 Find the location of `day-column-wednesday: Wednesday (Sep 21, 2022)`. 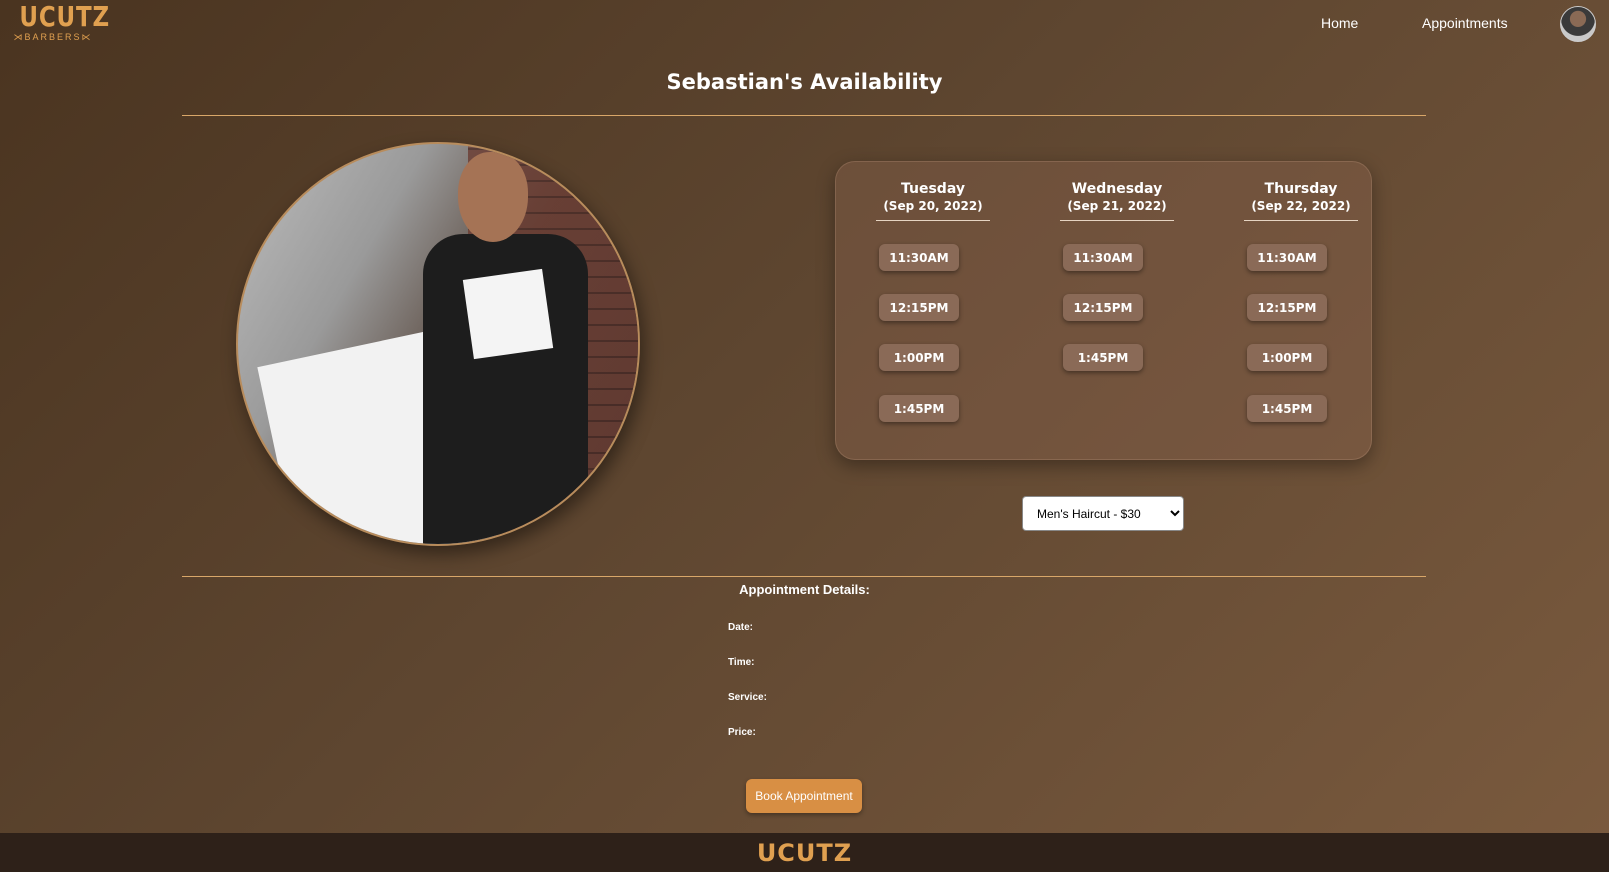

day-column-wednesday: Wednesday (Sep 21, 2022) is located at coordinates (1117, 200).